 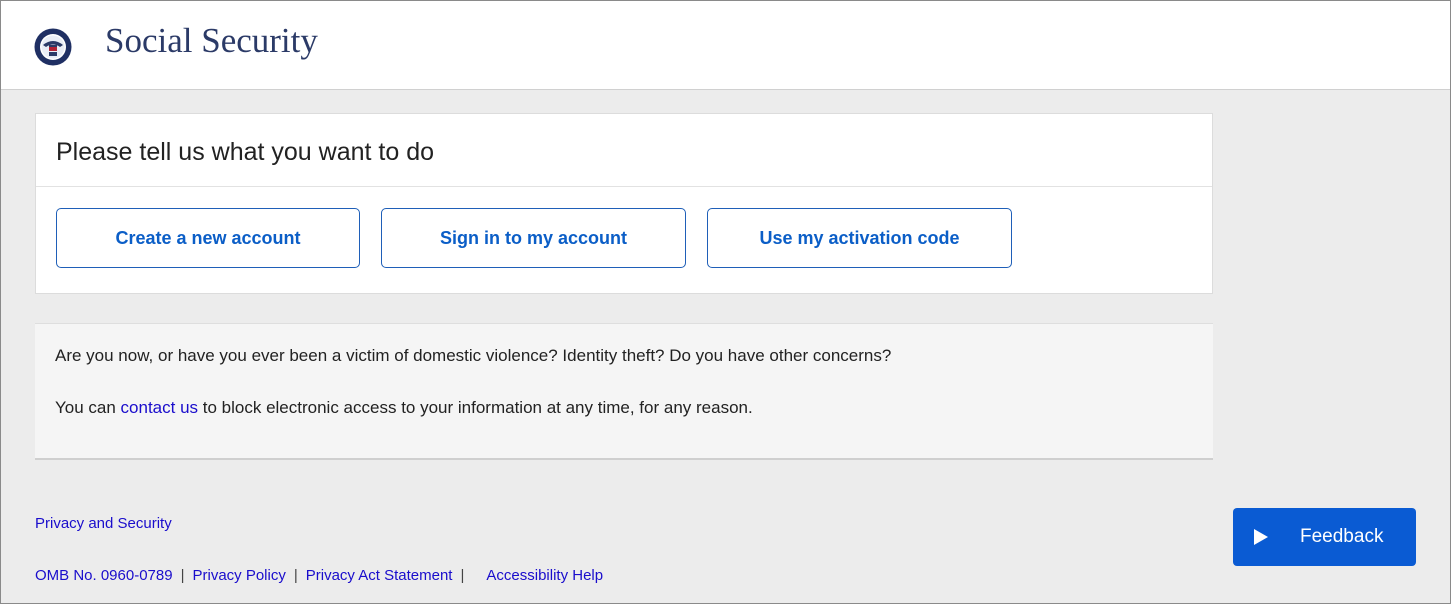 What do you see at coordinates (88, 407) in the screenshot?
I see `notice-text-before: You can` at bounding box center [88, 407].